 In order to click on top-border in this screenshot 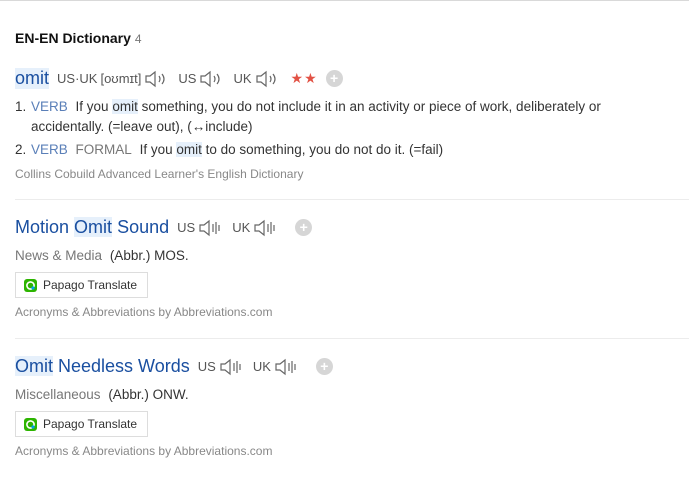, I will do `click(344, 0)`.